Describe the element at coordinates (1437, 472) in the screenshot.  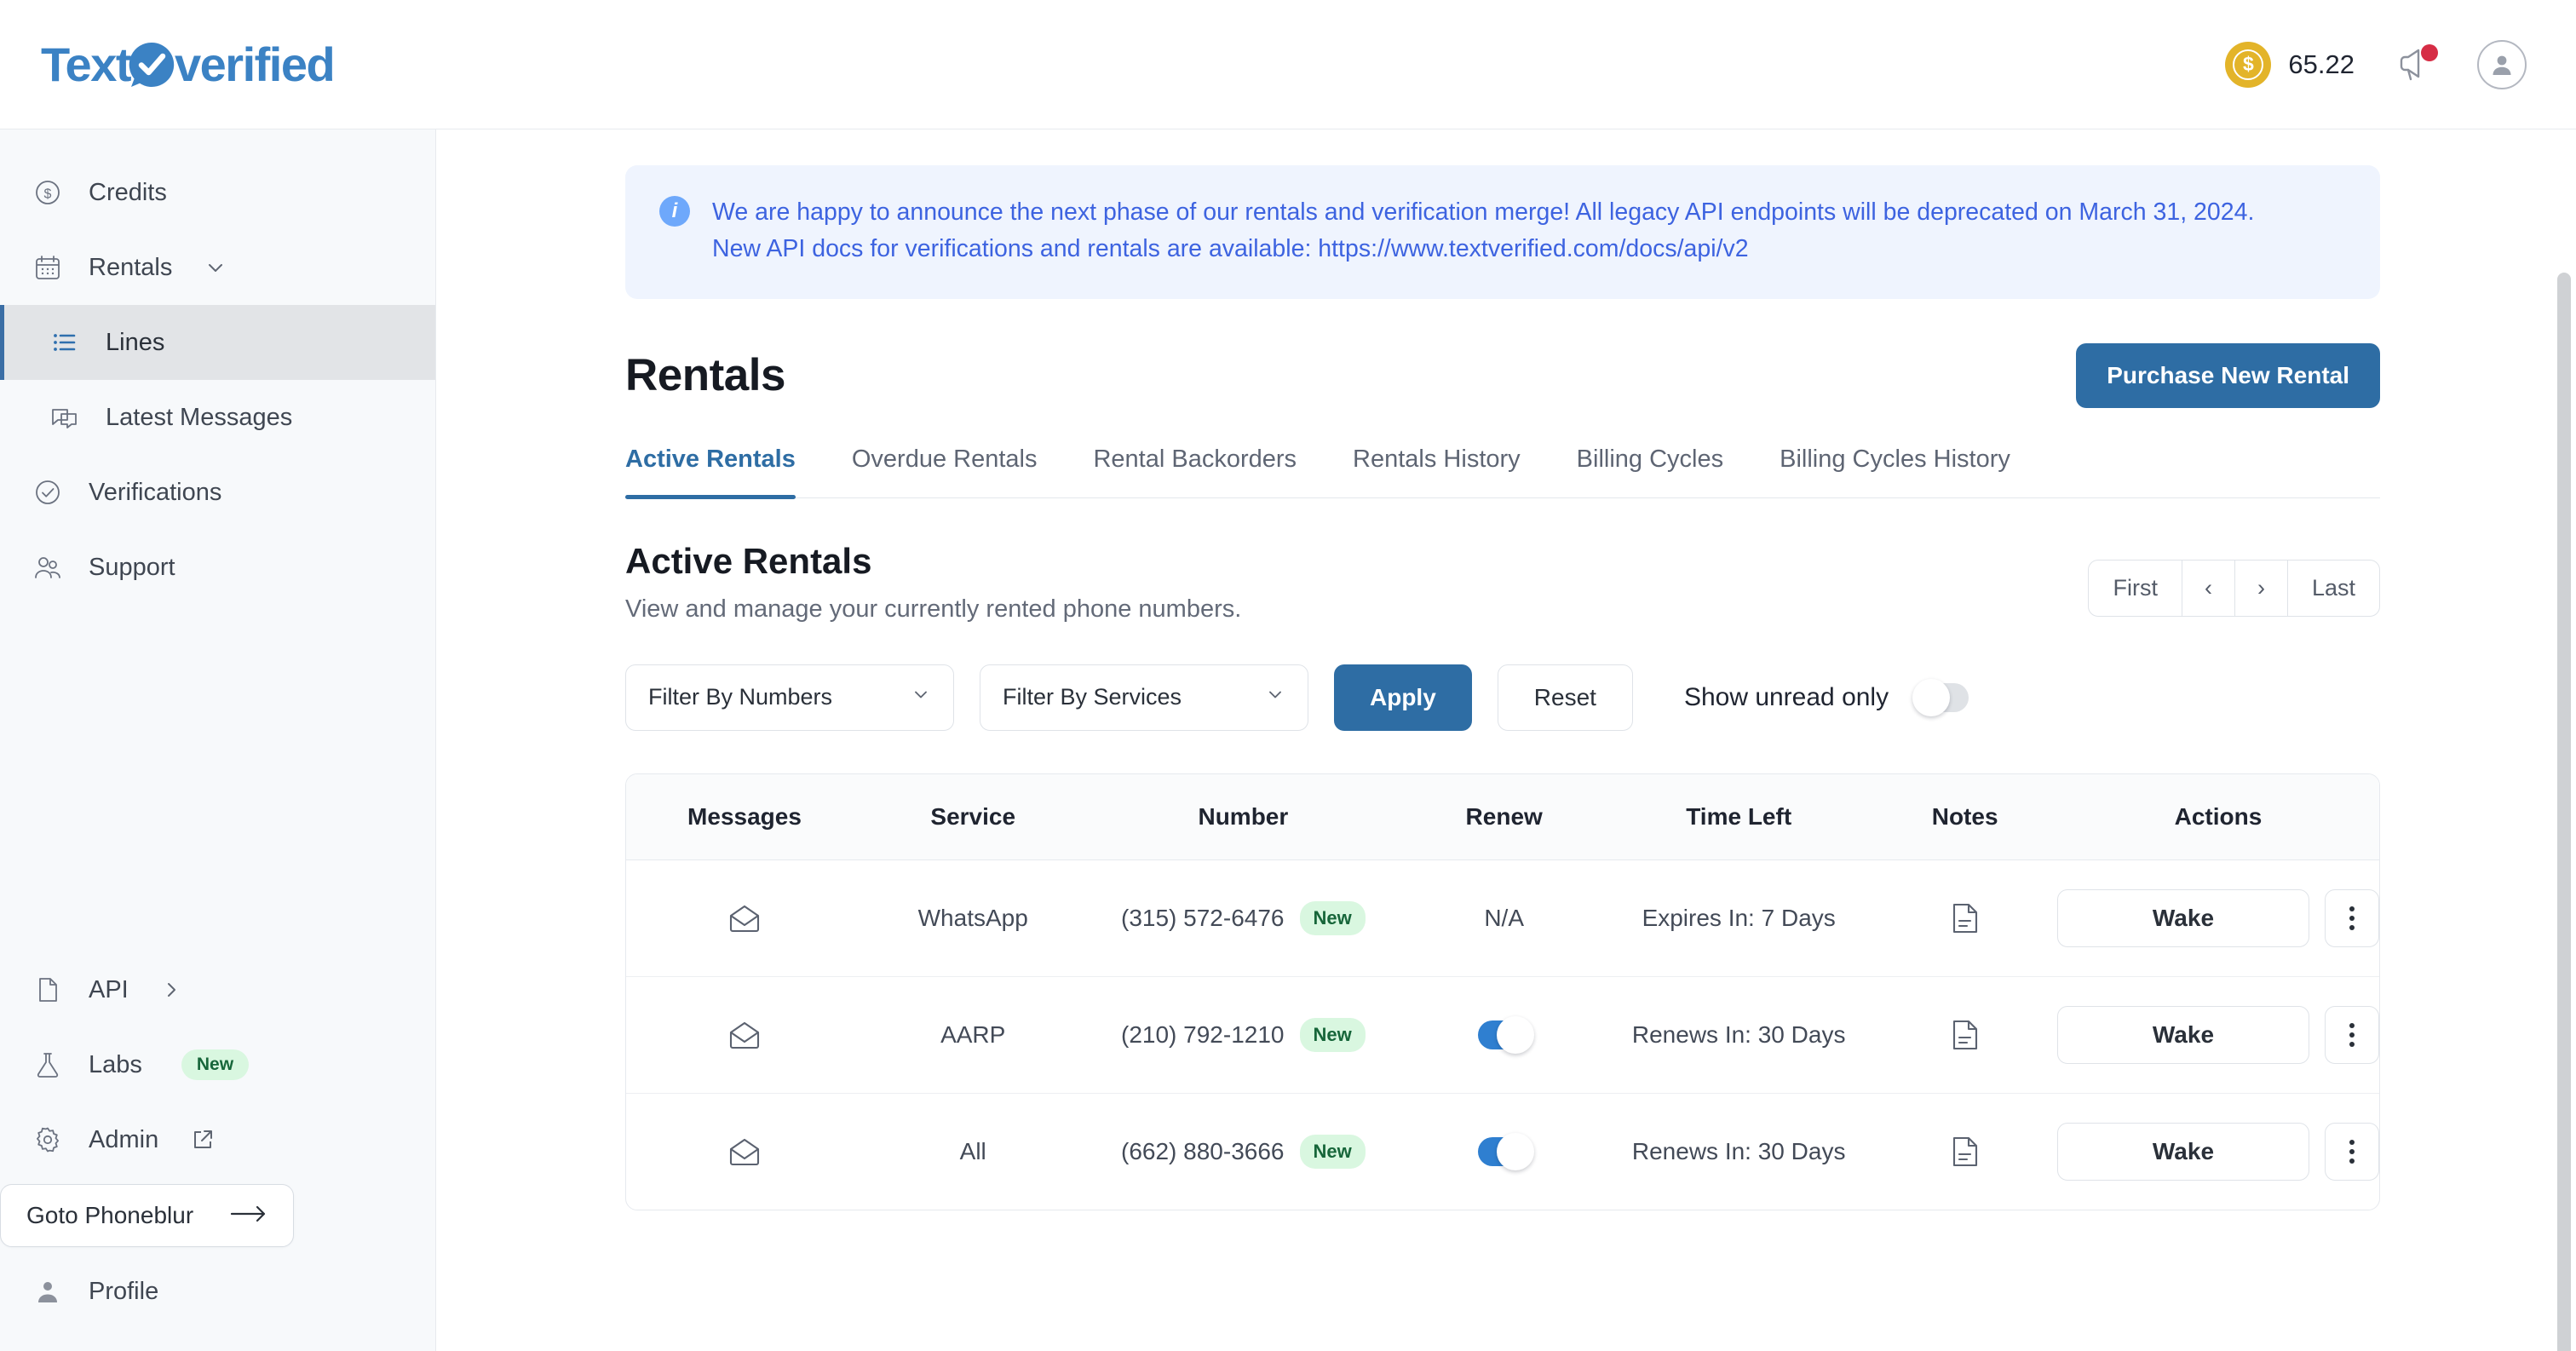
I see `tab-rentals-history: Rentals History` at that location.